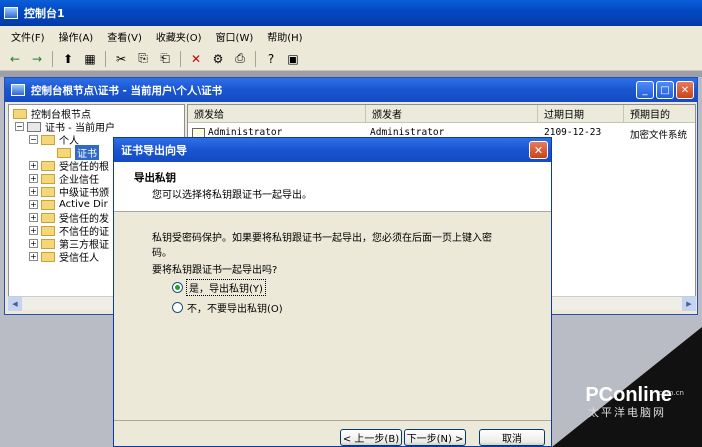  I want to click on watermark-subtitle: 太平洋电脑网, so click(627, 412).